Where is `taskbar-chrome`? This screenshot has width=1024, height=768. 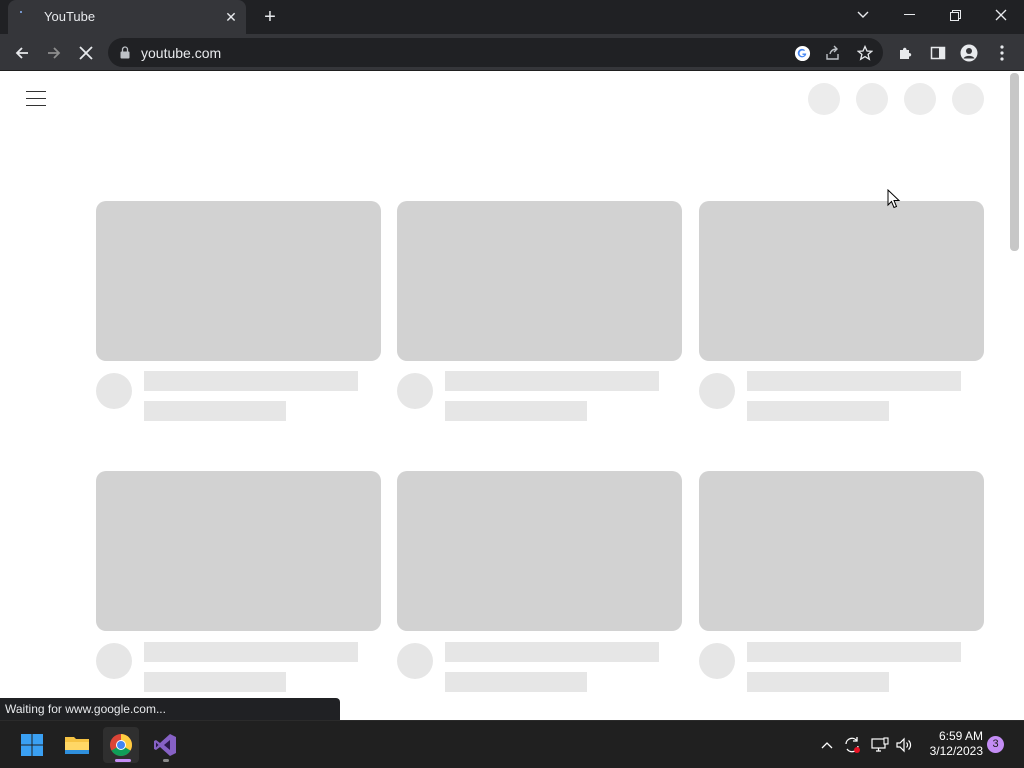
taskbar-chrome is located at coordinates (121, 745).